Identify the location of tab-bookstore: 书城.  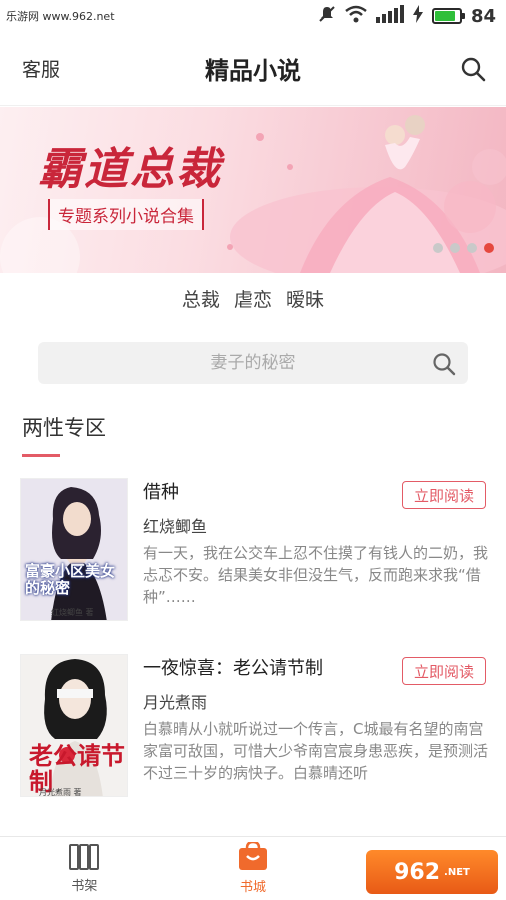
(253, 868).